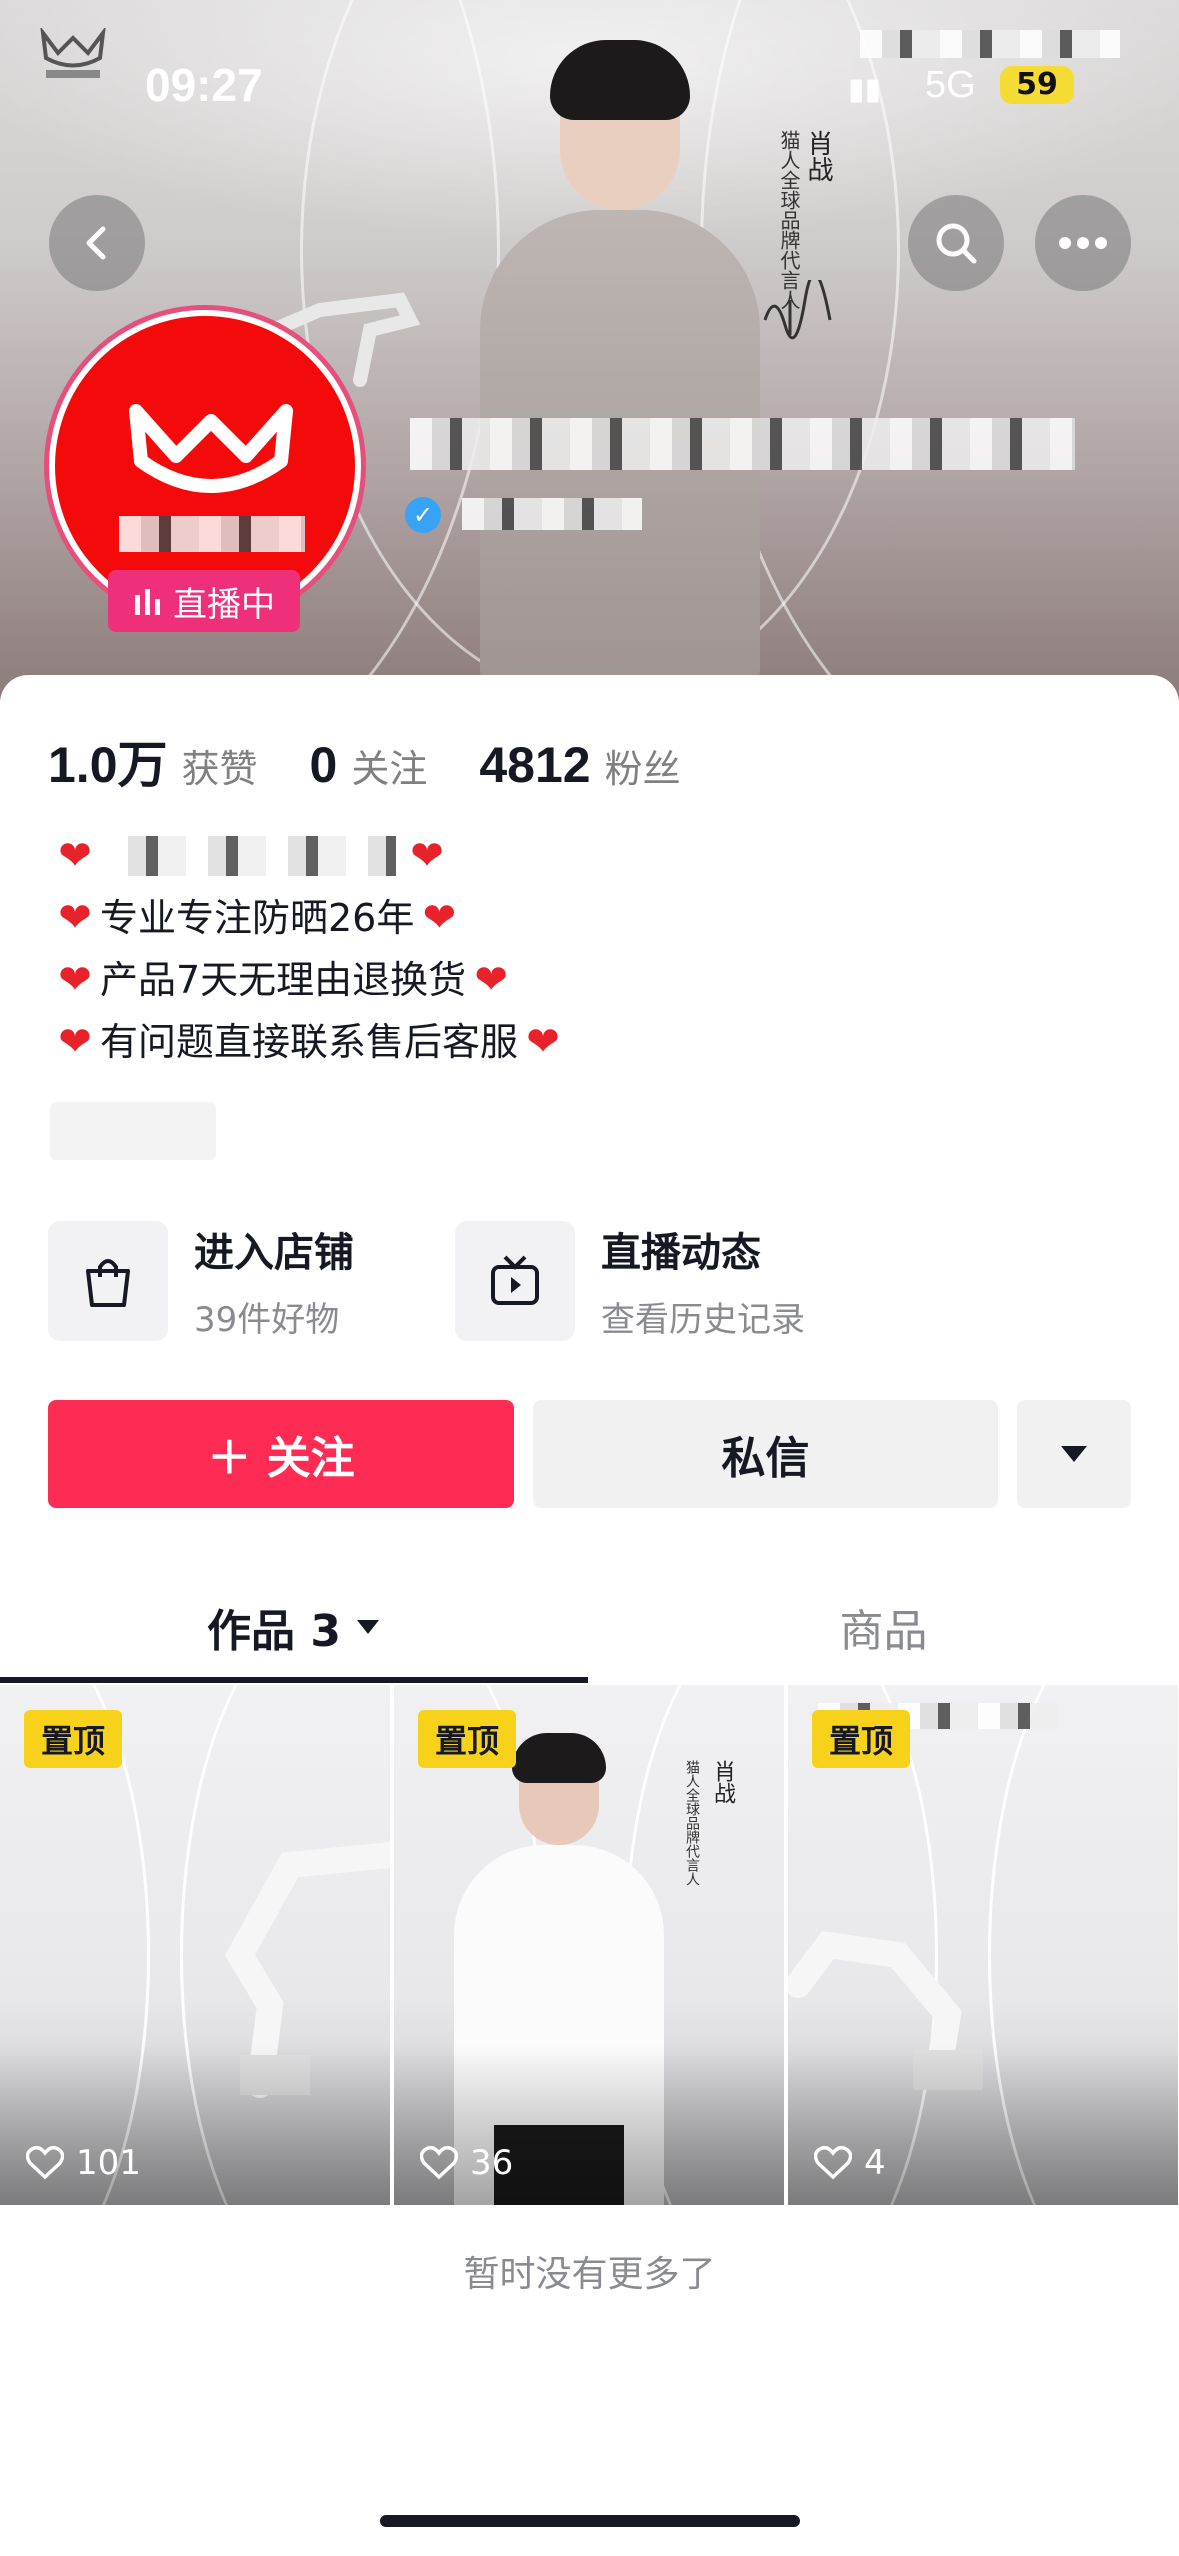 This screenshot has width=1179, height=2556. I want to click on app-cat-logo-icon, so click(73, 53).